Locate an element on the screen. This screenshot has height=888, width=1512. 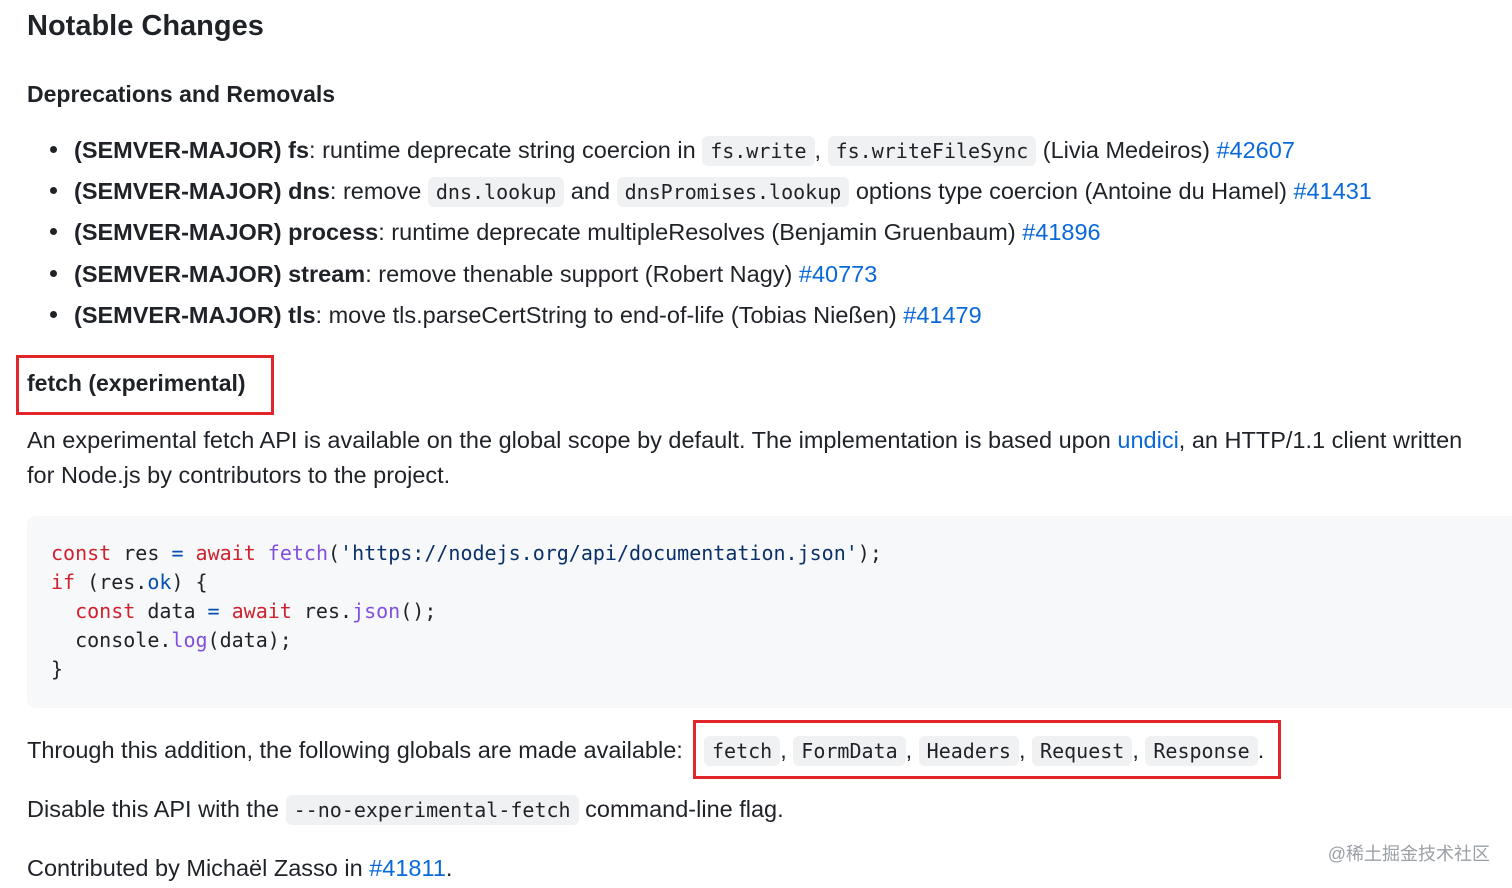
code-token: res. is located at coordinates (322, 611).